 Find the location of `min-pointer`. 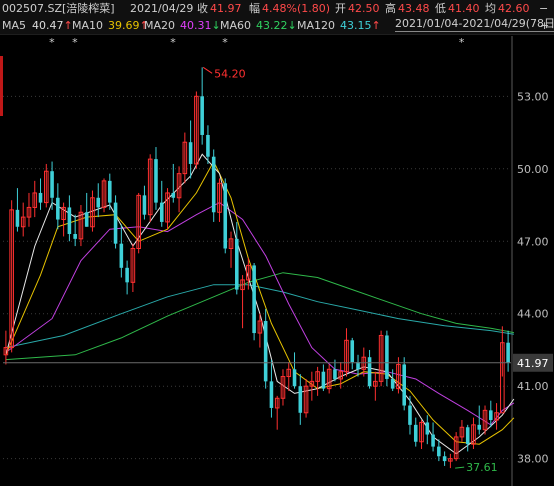

min-pointer is located at coordinates (460, 467).